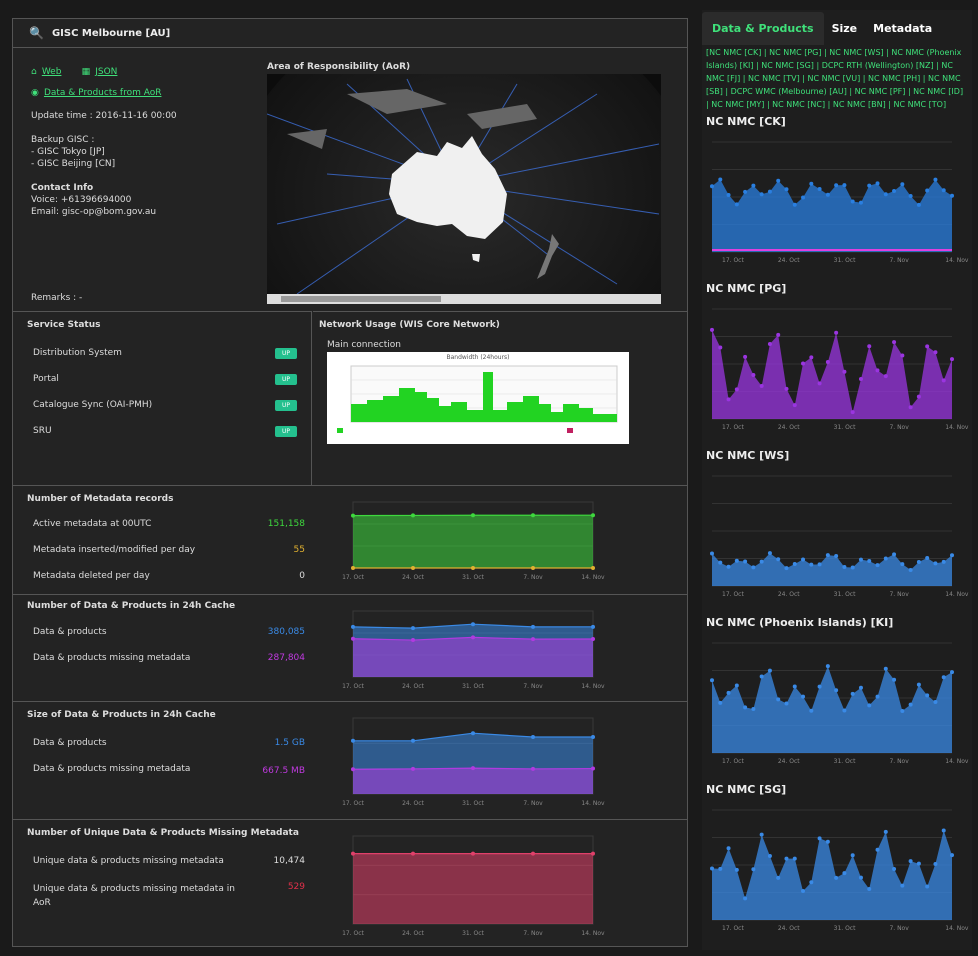 This screenshot has height=956, width=978. What do you see at coordinates (128, 861) in the screenshot?
I see `unique-missing-label: Unique data & products missing metadata` at bounding box center [128, 861].